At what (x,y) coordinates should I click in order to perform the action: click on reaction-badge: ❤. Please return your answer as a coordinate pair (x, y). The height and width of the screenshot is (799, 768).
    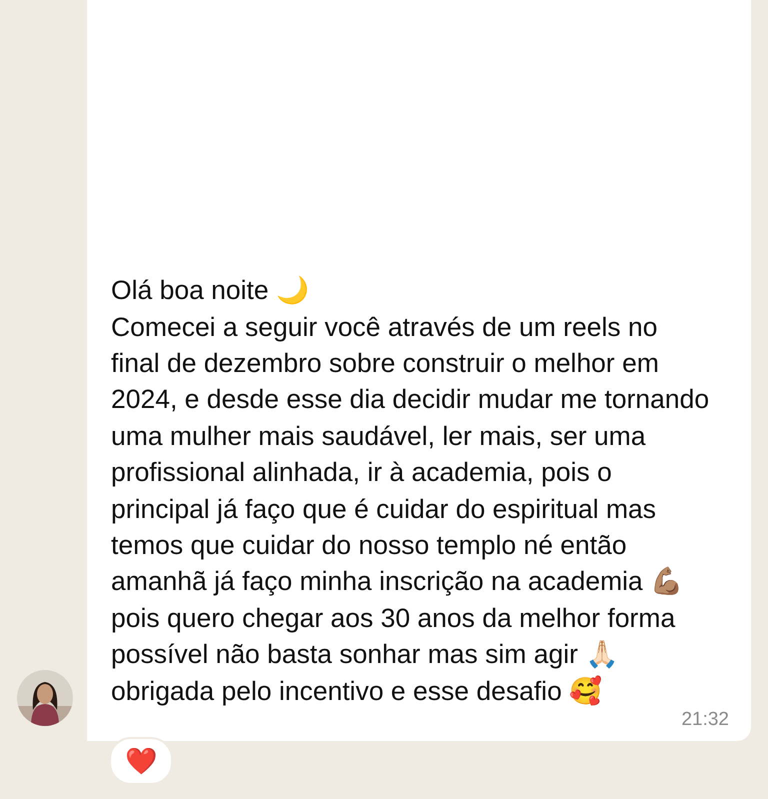
    Looking at the image, I should click on (141, 761).